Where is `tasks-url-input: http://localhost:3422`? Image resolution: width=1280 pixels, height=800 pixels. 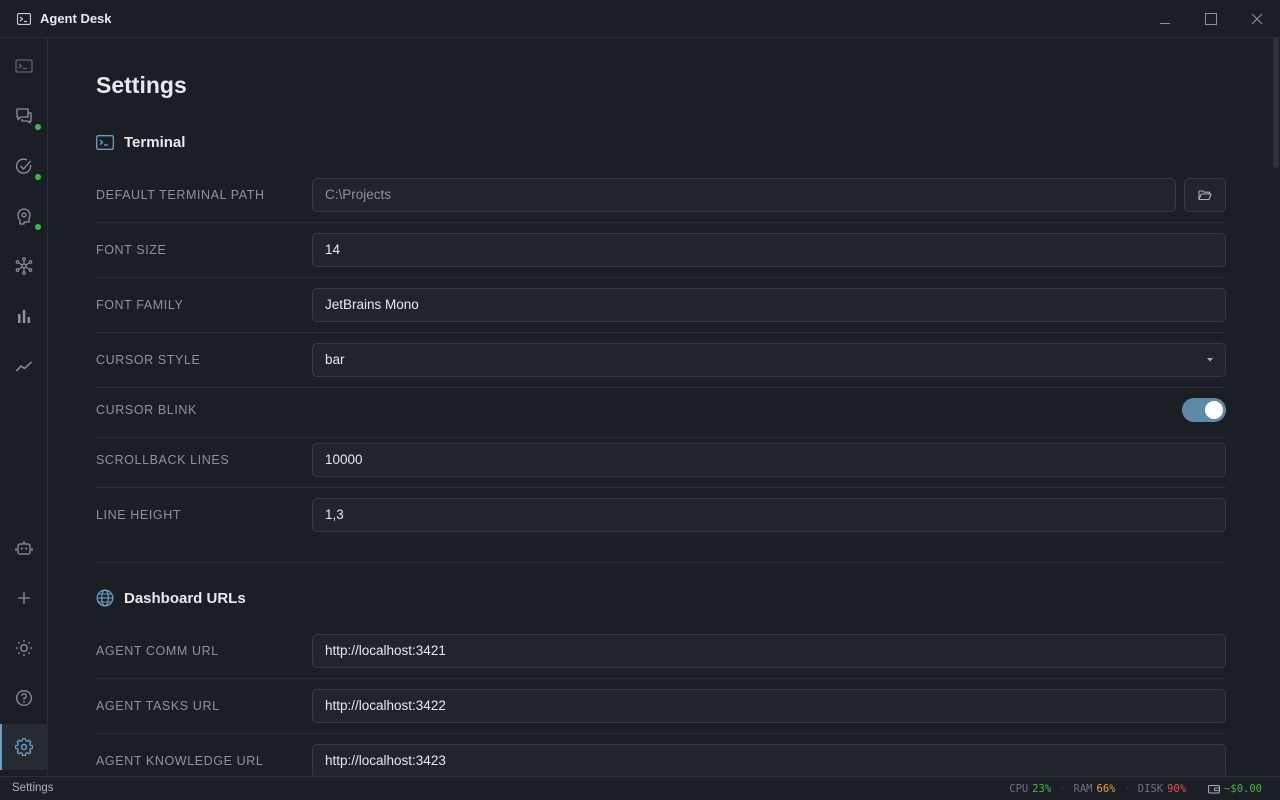 tasks-url-input: http://localhost:3422 is located at coordinates (769, 706).